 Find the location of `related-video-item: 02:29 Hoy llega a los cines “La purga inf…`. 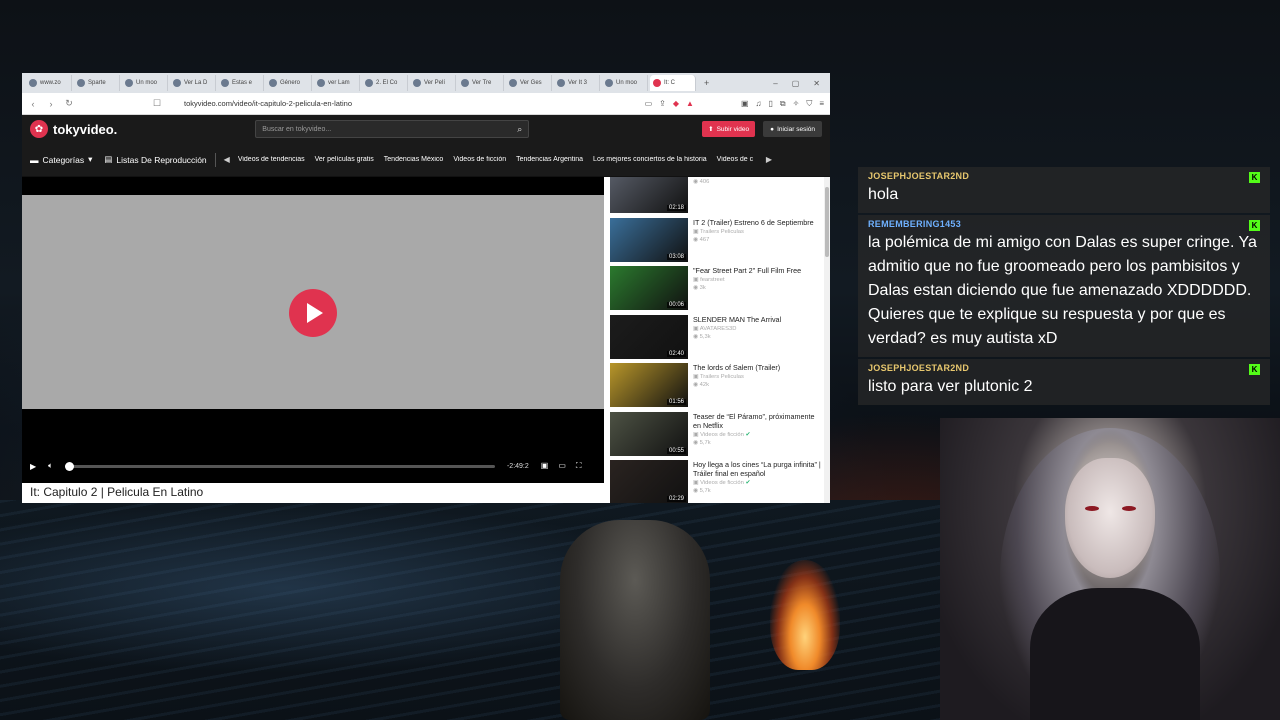

related-video-item: 02:29 Hoy llega a los cines “La purga inf… is located at coordinates (716, 481).